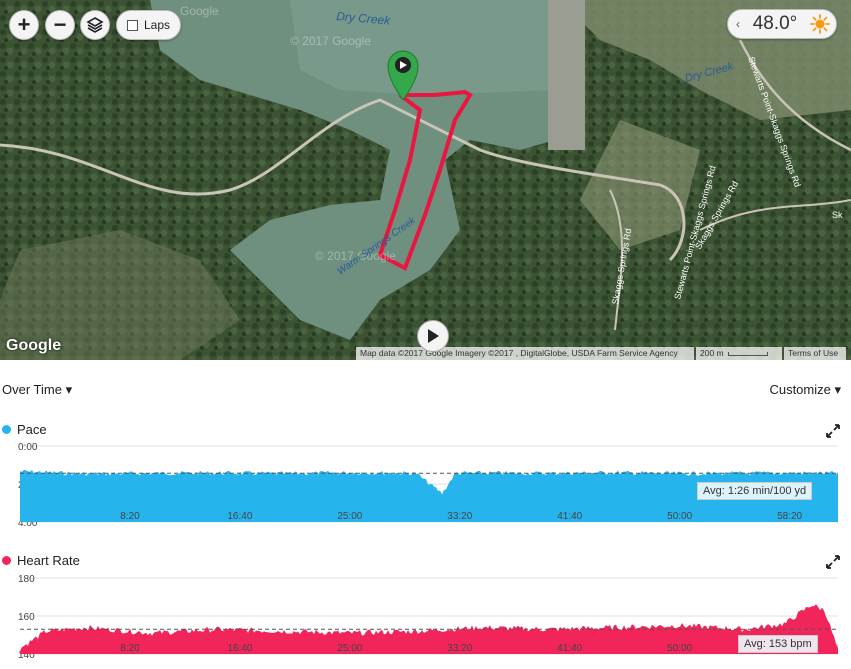 Image resolution: width=851 pixels, height=669 pixels. Describe the element at coordinates (132, 25) in the screenshot. I see `laps-checkbox` at that location.